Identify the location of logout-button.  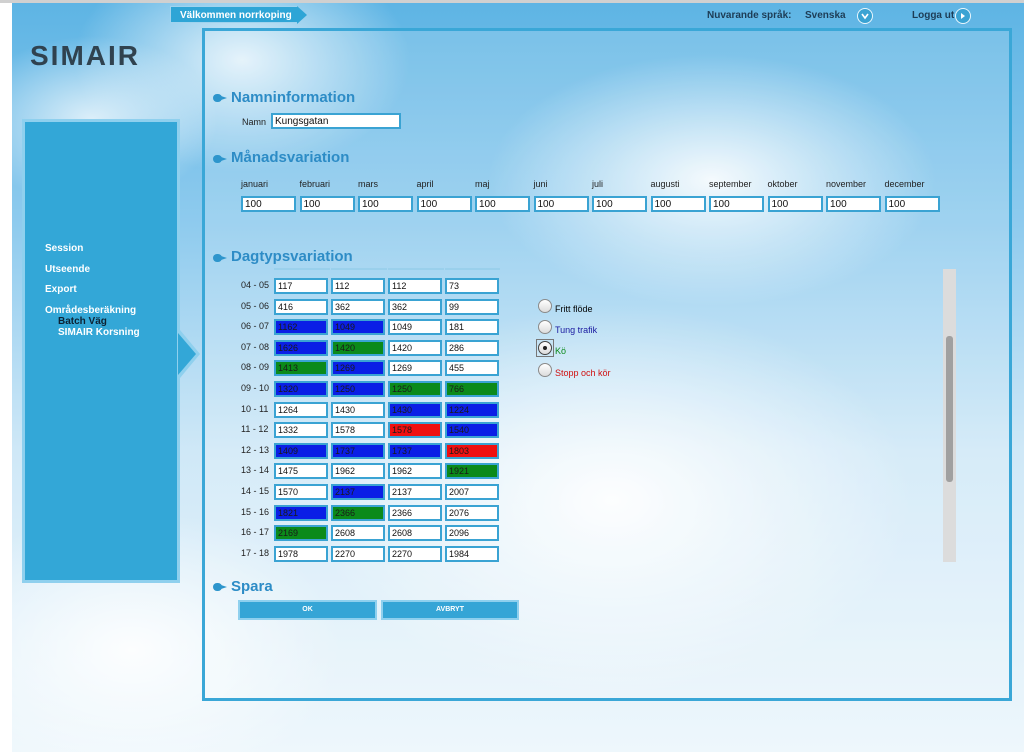
(963, 16).